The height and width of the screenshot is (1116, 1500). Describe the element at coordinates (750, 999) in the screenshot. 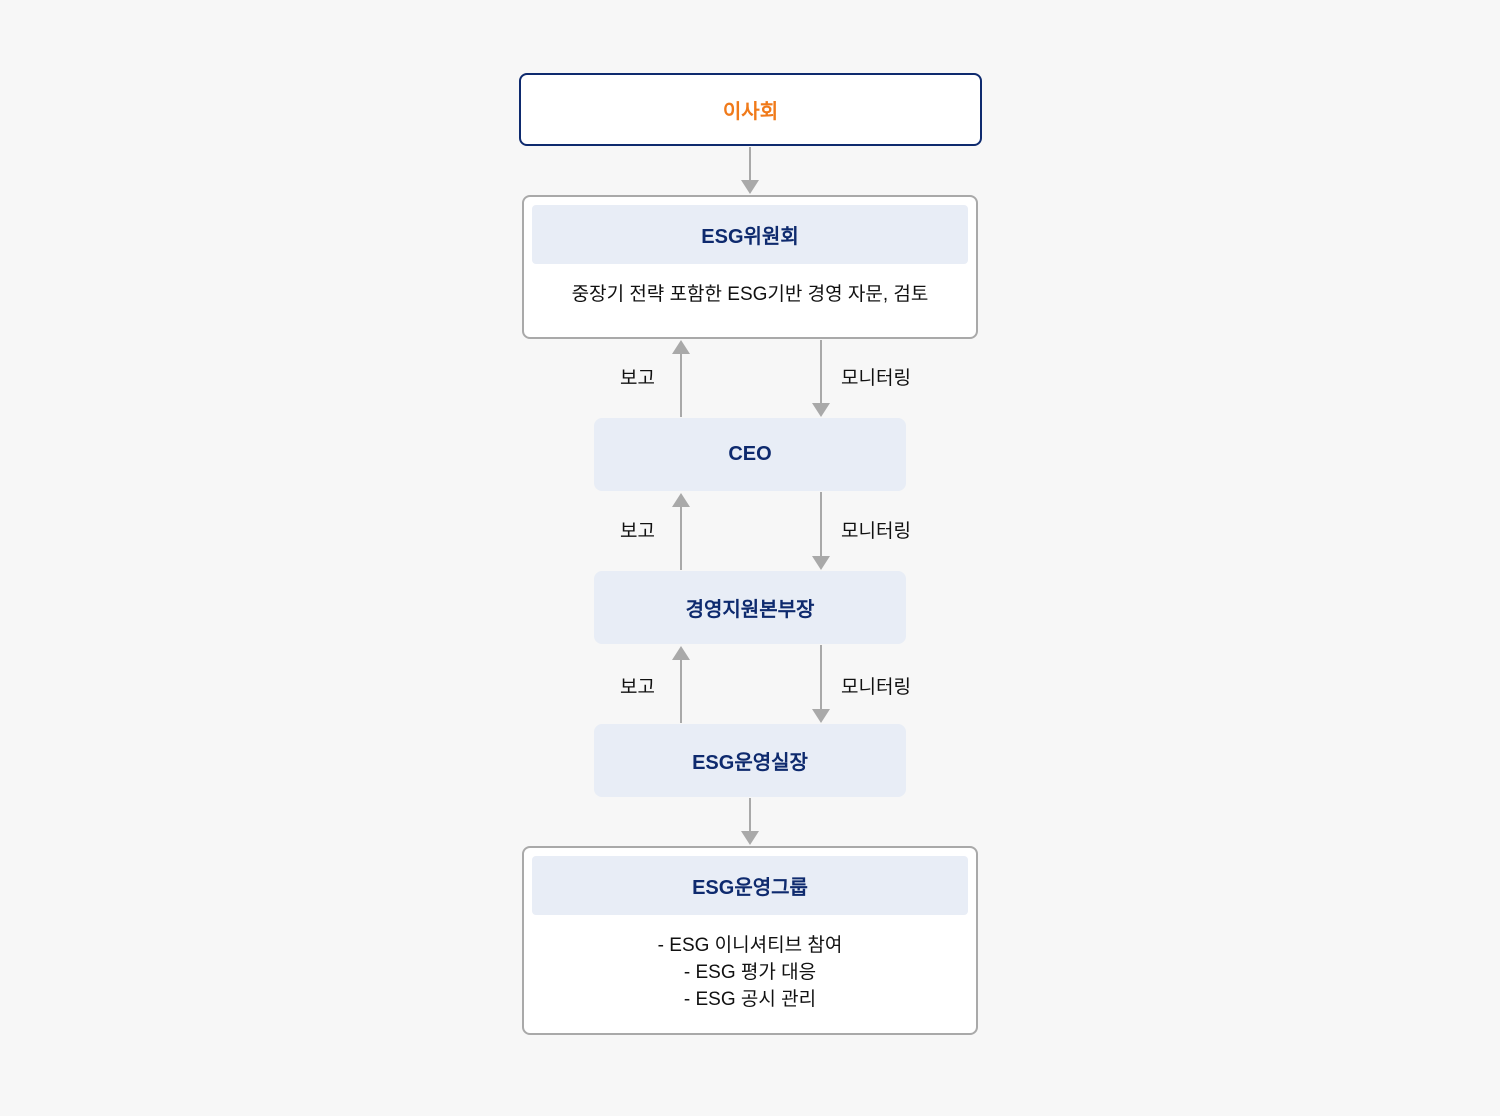

I see `esg-group-item: - ESG 공시 관리` at that location.